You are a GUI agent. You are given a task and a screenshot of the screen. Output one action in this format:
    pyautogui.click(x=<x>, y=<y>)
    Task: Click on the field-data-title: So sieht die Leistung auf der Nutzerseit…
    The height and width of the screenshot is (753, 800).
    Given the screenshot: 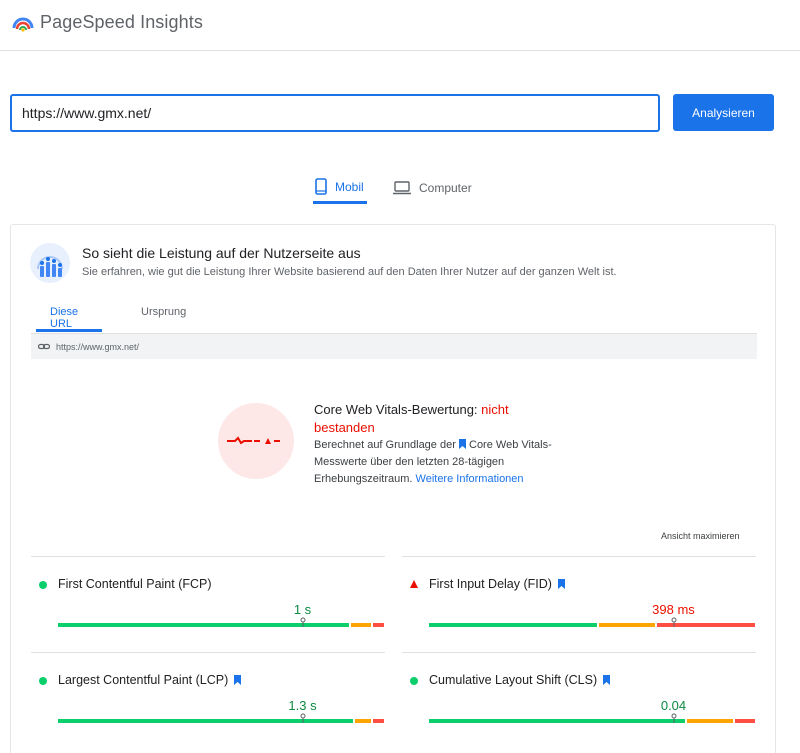 What is the action you would take?
    pyautogui.click(x=221, y=253)
    